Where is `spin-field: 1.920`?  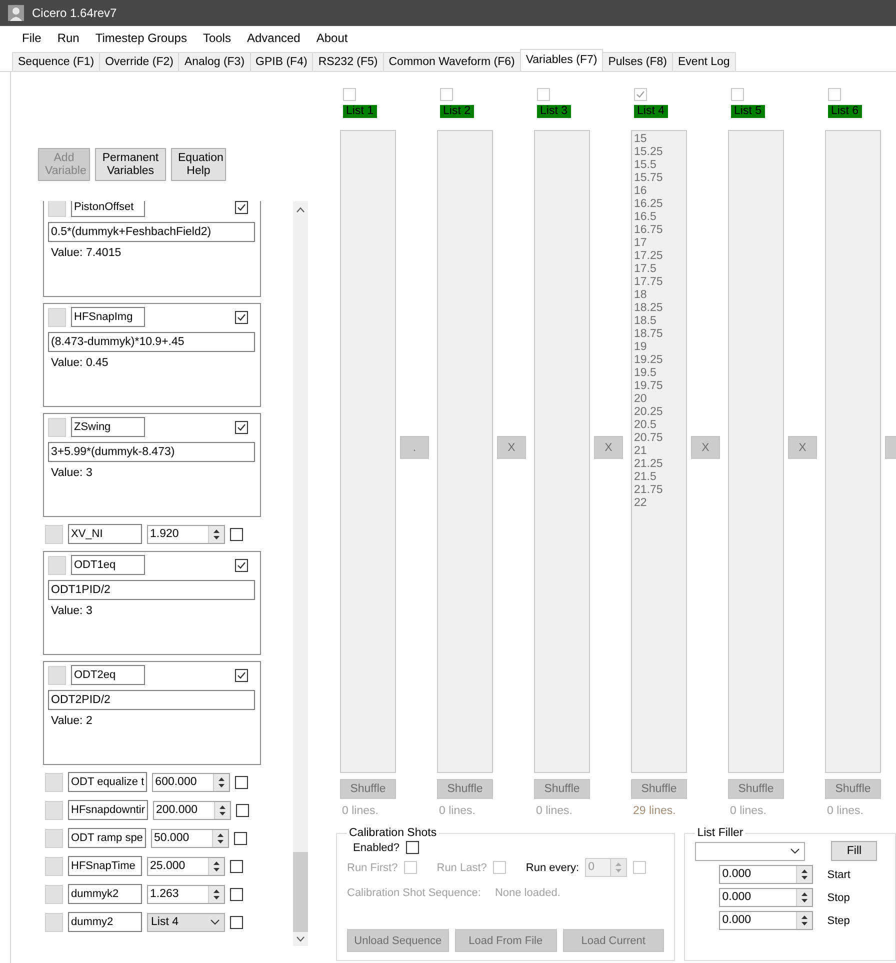
spin-field: 1.920 is located at coordinates (186, 534).